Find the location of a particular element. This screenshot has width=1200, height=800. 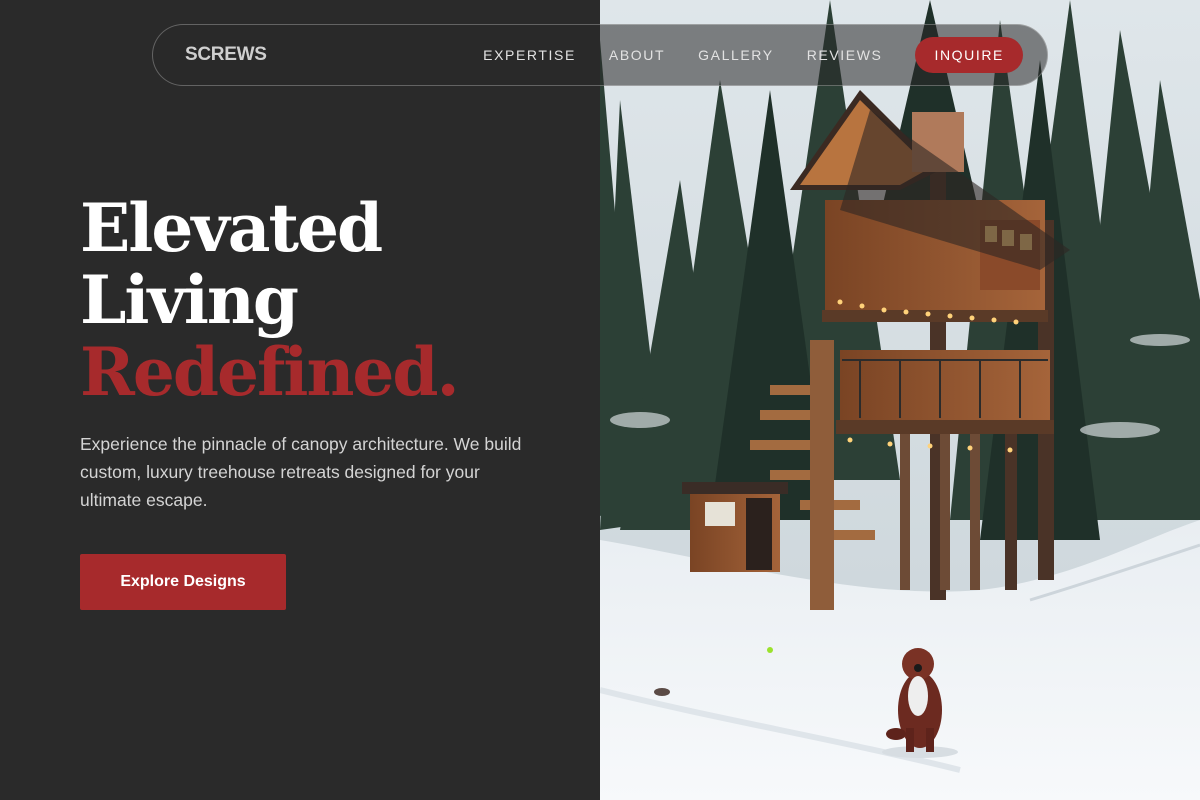

headline-line-1: Elevated is located at coordinates (231, 228).